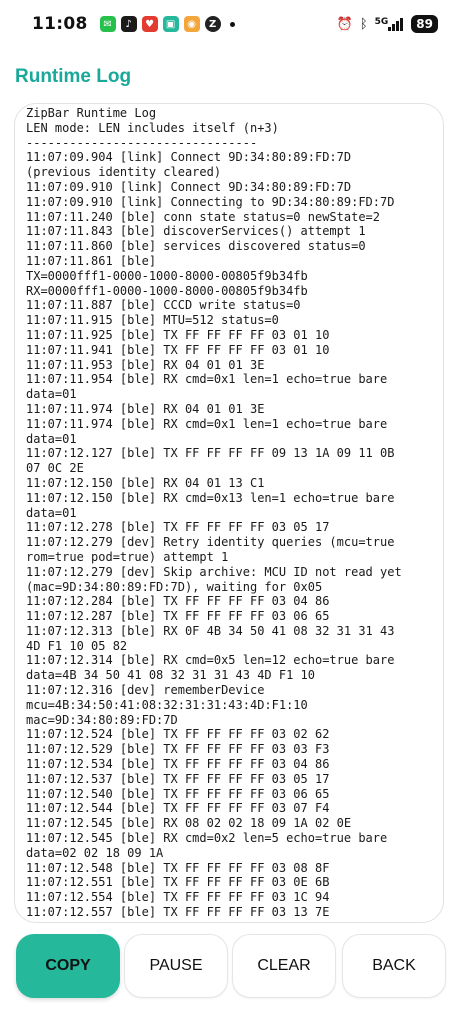 Image resolution: width=460 pixels, height=1012 pixels. Describe the element at coordinates (381, 21) in the screenshot. I see `network-type: 5G` at that location.